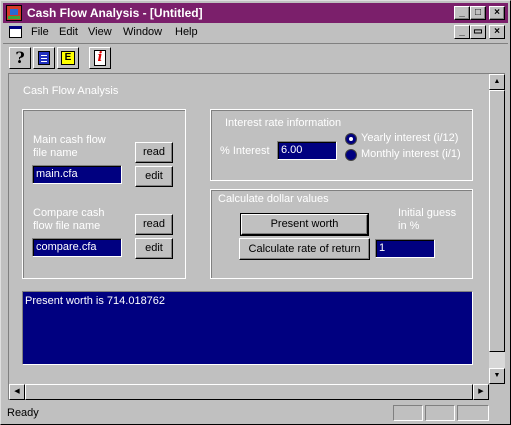 The height and width of the screenshot is (425, 511). Describe the element at coordinates (100, 32) in the screenshot. I see `menu-view: View` at that location.